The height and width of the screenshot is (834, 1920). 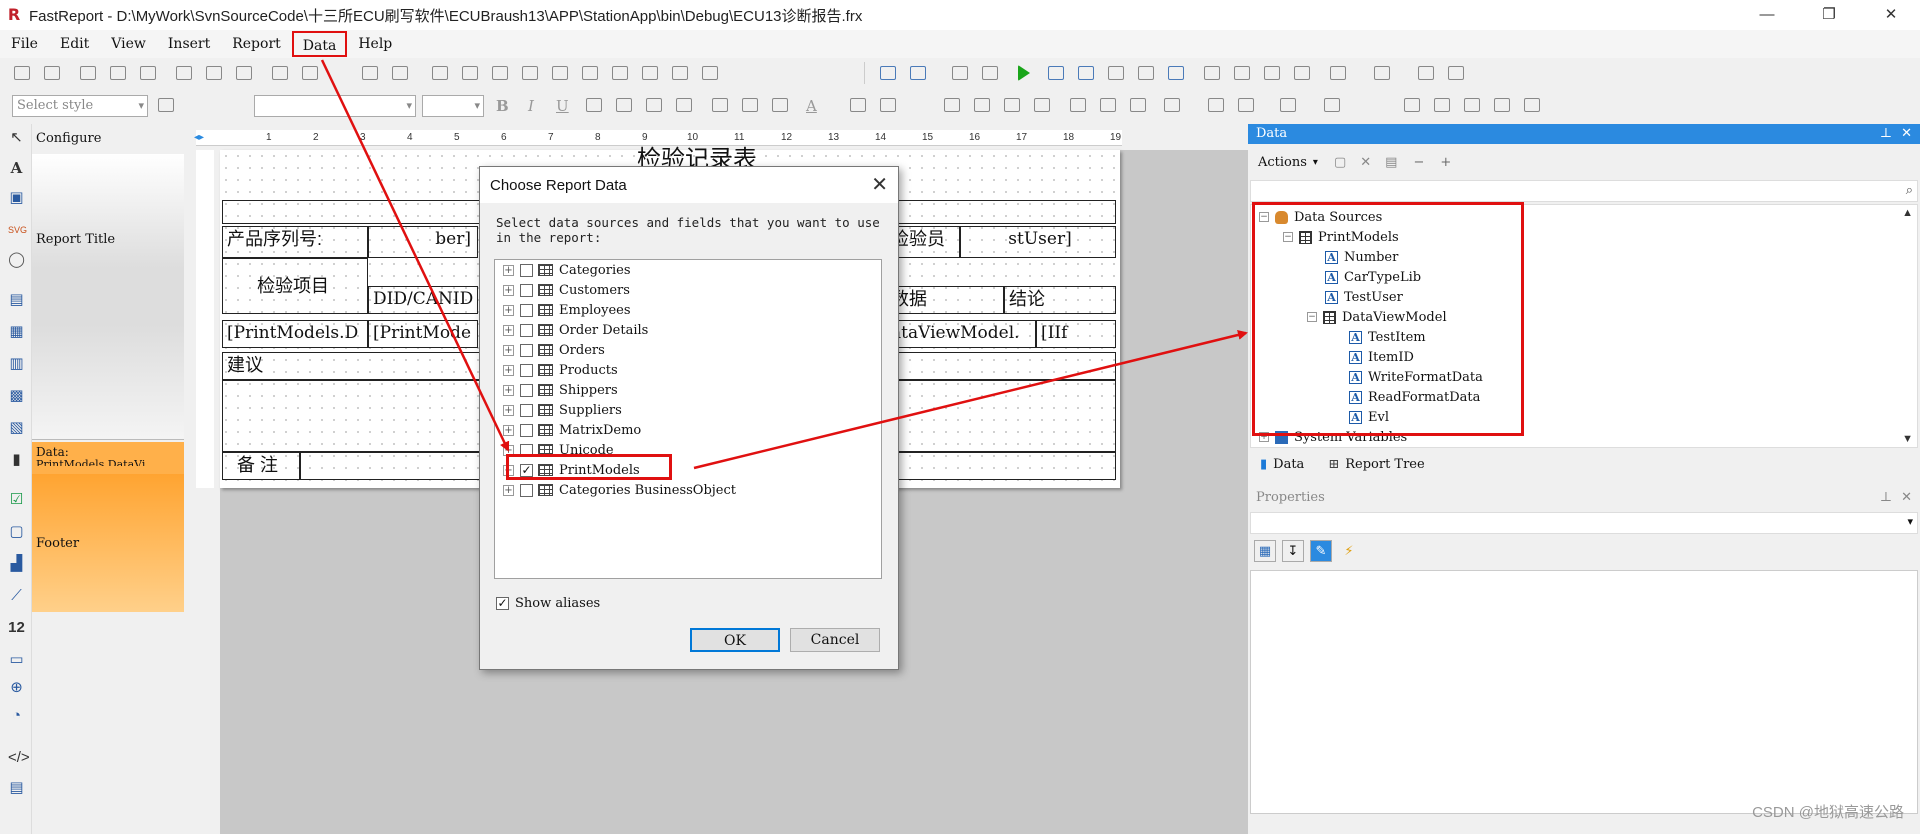 What do you see at coordinates (1906, 498) in the screenshot?
I see `panel-close-icon: ✕` at bounding box center [1906, 498].